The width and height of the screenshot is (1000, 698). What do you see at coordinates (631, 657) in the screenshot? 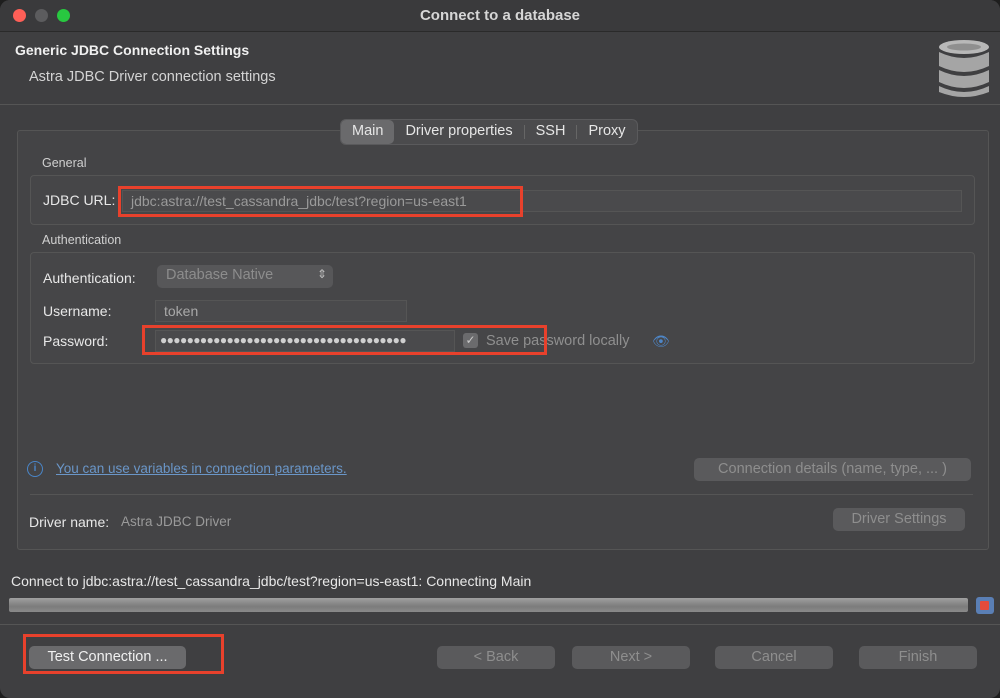
I see `next-button: Next >` at bounding box center [631, 657].